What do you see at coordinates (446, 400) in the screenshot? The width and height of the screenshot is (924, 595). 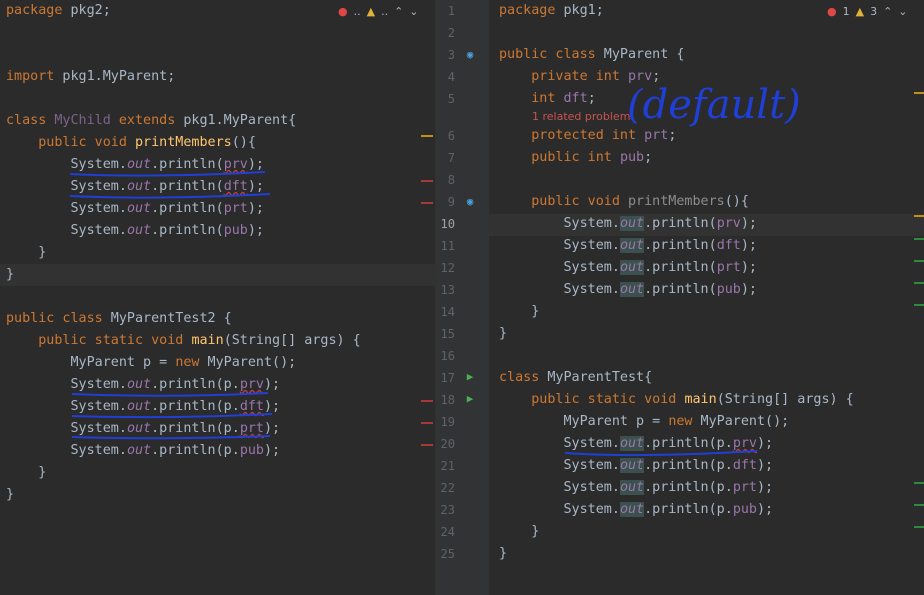 I see `line-number: 18` at bounding box center [446, 400].